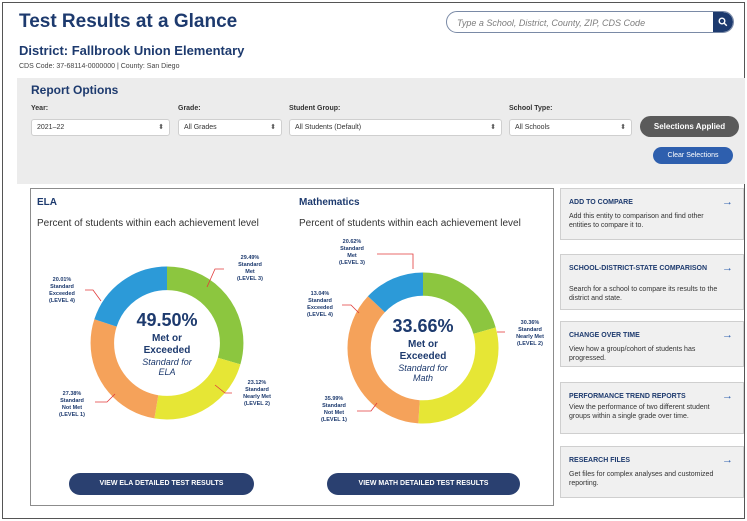 Image resolution: width=747 pixels, height=521 pixels. I want to click on year-value: 2021–22, so click(51, 127).